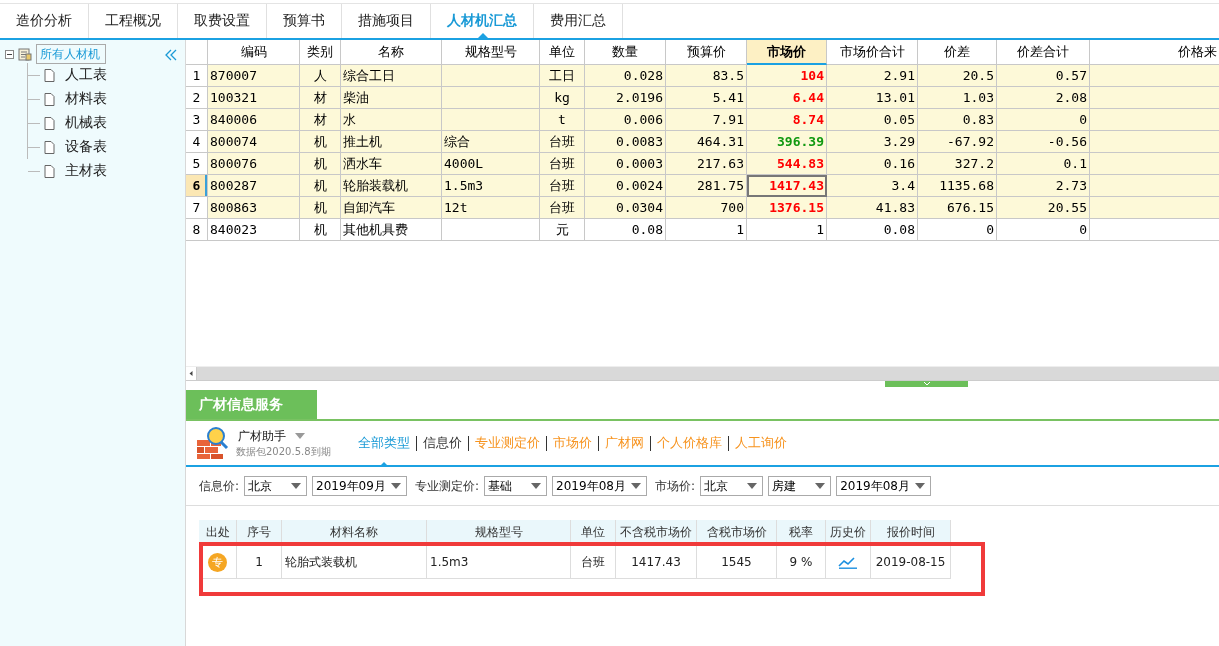 This screenshot has height=646, width=1219. I want to click on table-cell: 1.03, so click(957, 98).